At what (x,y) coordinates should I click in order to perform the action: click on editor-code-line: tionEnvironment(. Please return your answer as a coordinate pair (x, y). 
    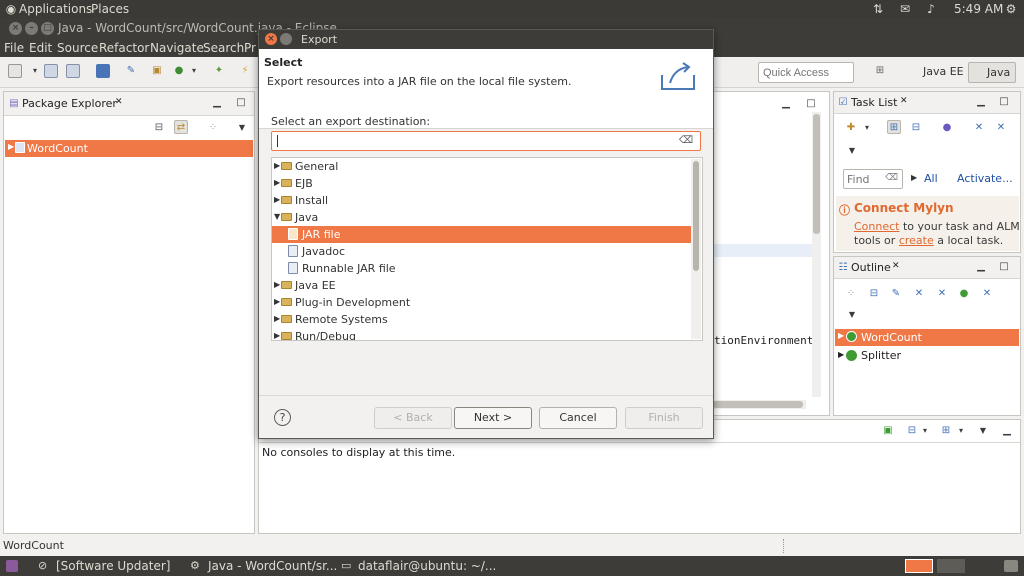
    Looking at the image, I should click on (767, 340).